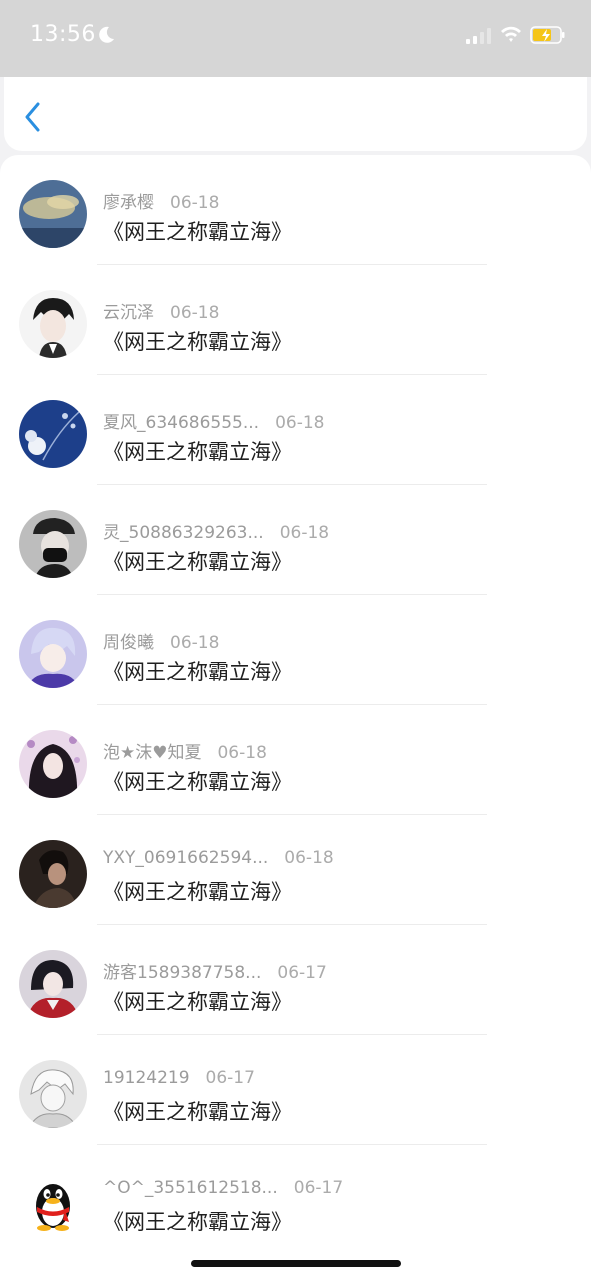  I want to click on list-item: 19124219 06-17 《网王之称霸立海》, so click(295, 1090).